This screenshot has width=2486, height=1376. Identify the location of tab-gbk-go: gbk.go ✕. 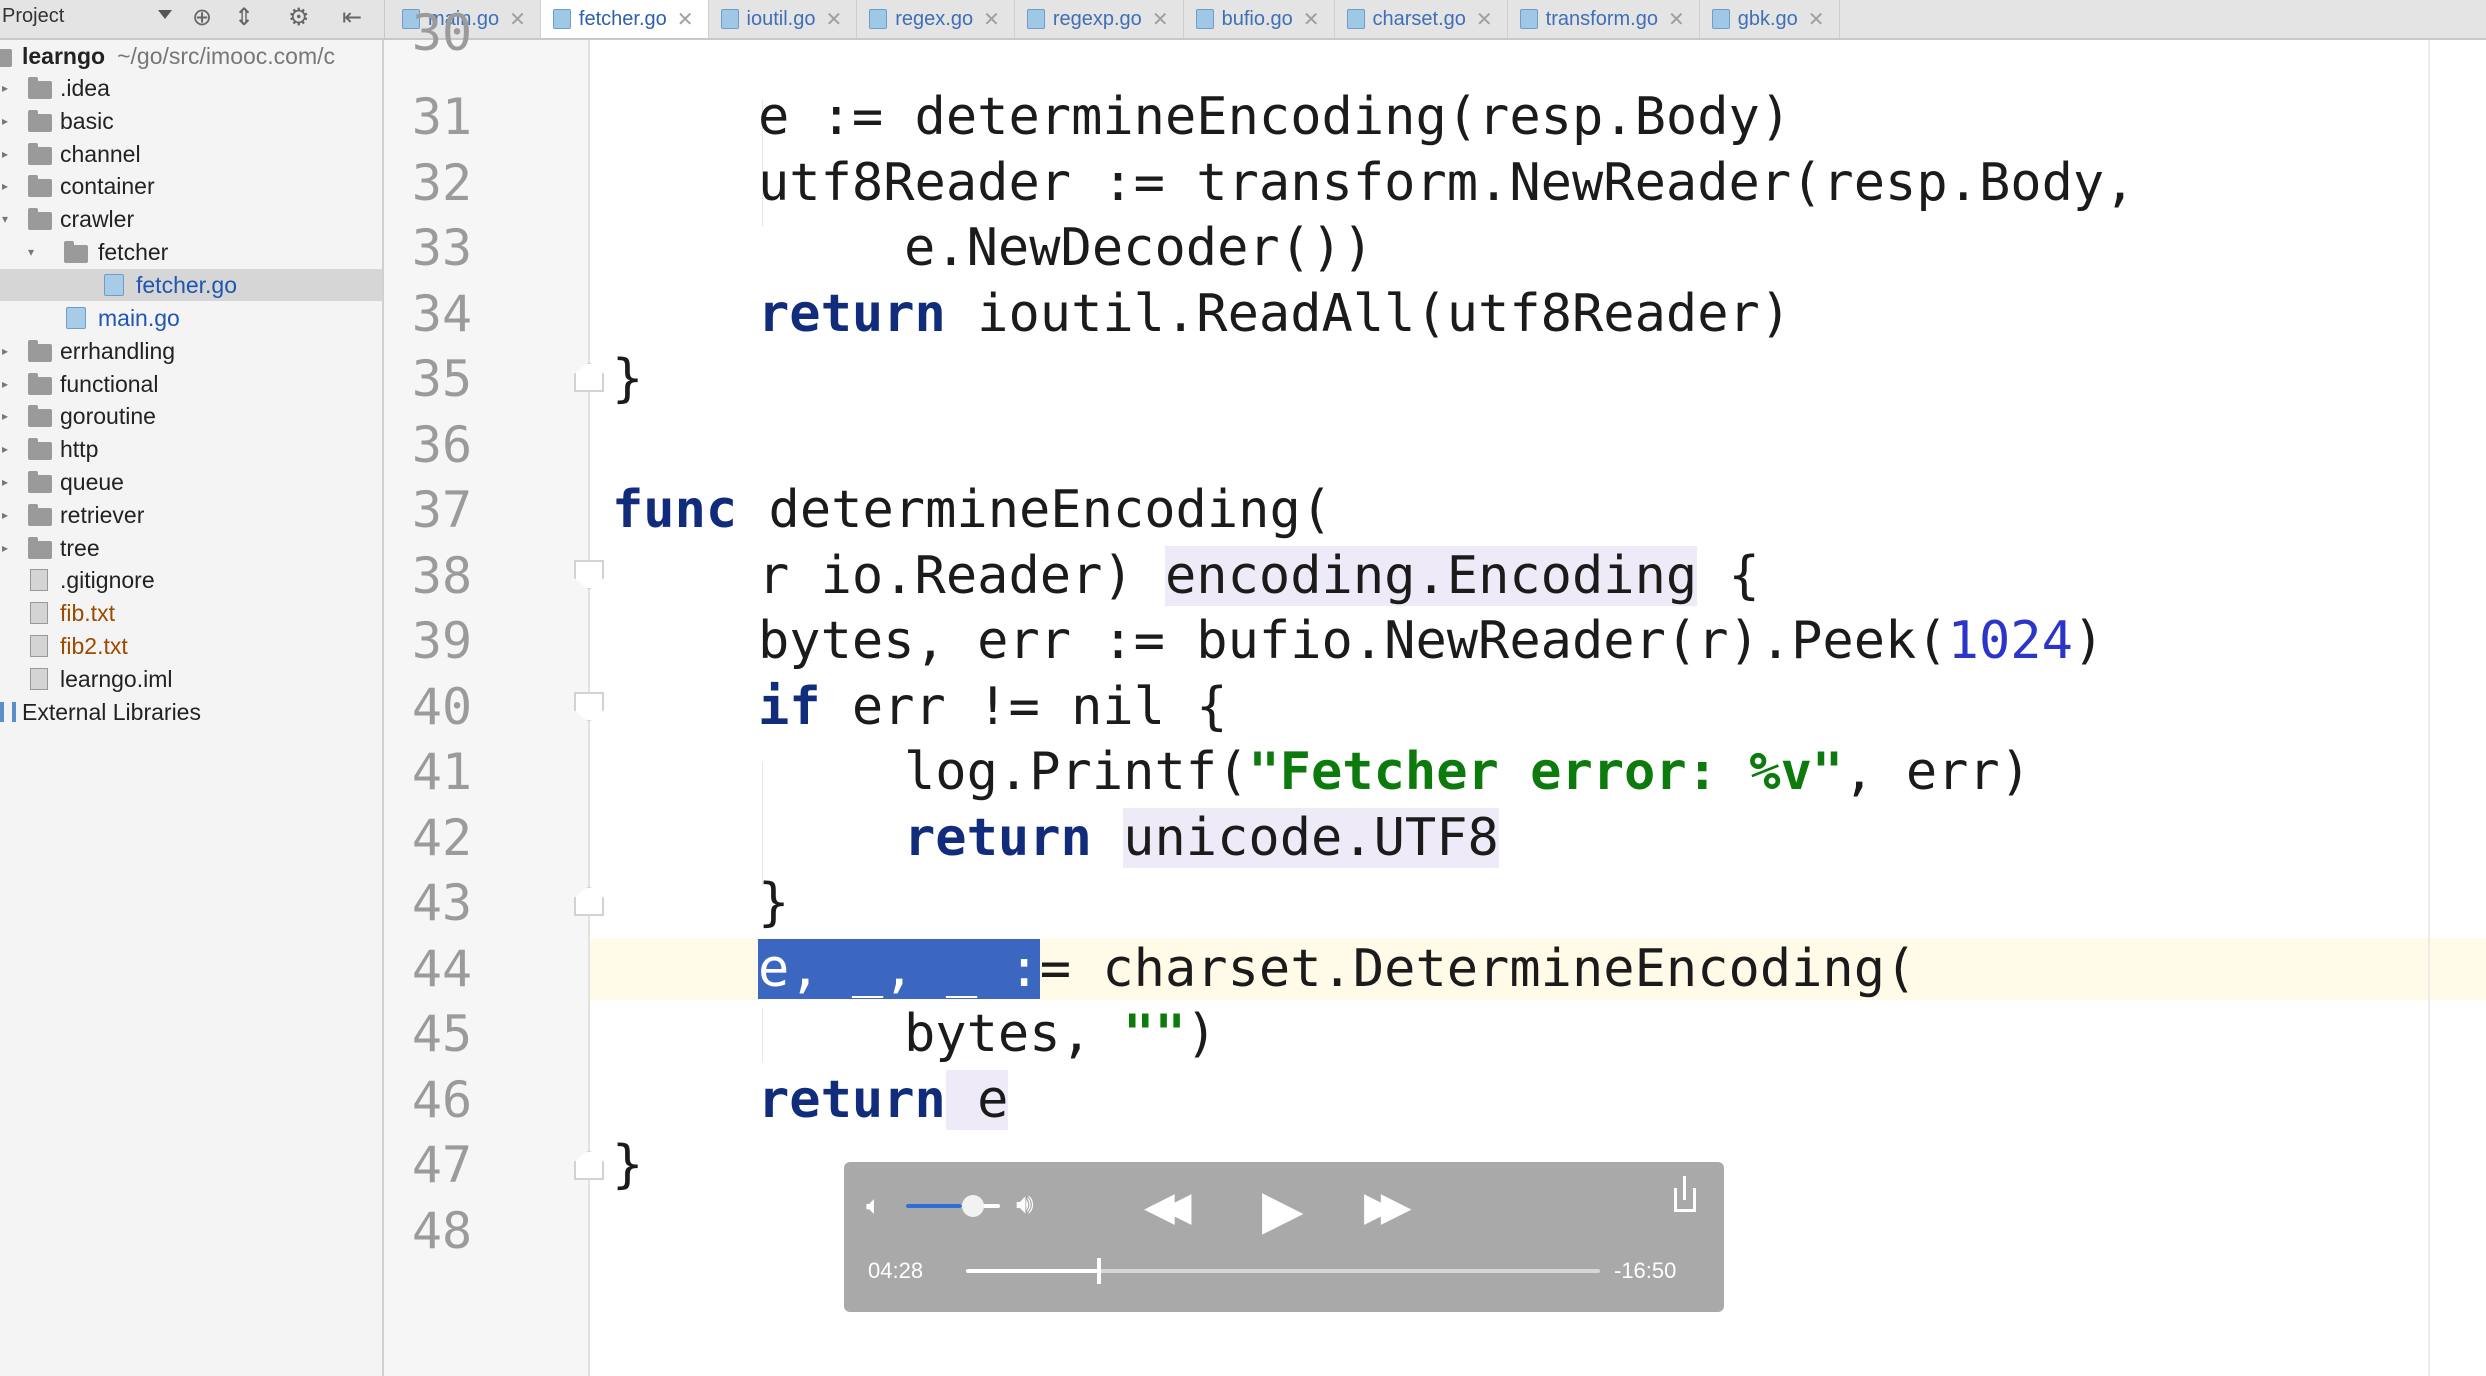
(1770, 19).